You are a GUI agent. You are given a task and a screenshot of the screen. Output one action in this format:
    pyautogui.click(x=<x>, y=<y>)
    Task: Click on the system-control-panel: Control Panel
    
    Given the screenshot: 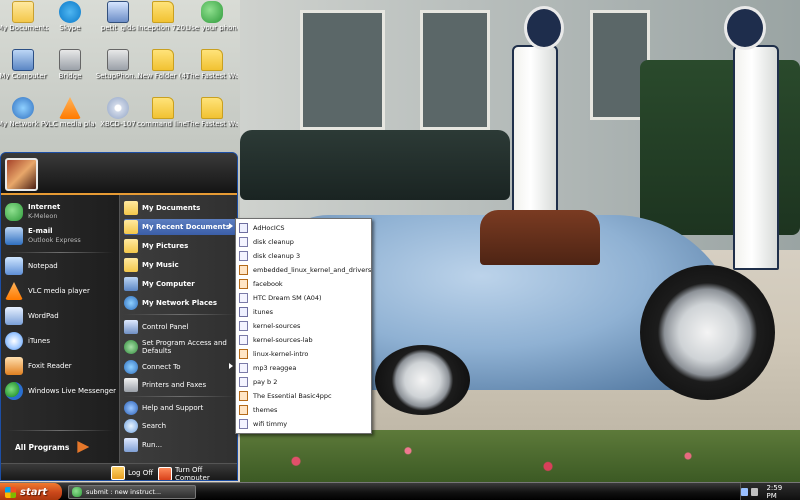 What is the action you would take?
    pyautogui.click(x=180, y=327)
    